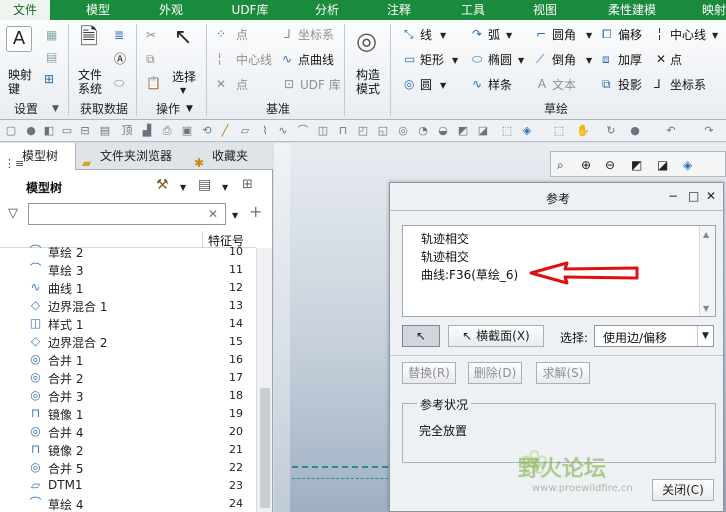 This screenshot has height=512, width=726. What do you see at coordinates (495, 373) in the screenshot?
I see `delete-button: 删除(D)` at bounding box center [495, 373].